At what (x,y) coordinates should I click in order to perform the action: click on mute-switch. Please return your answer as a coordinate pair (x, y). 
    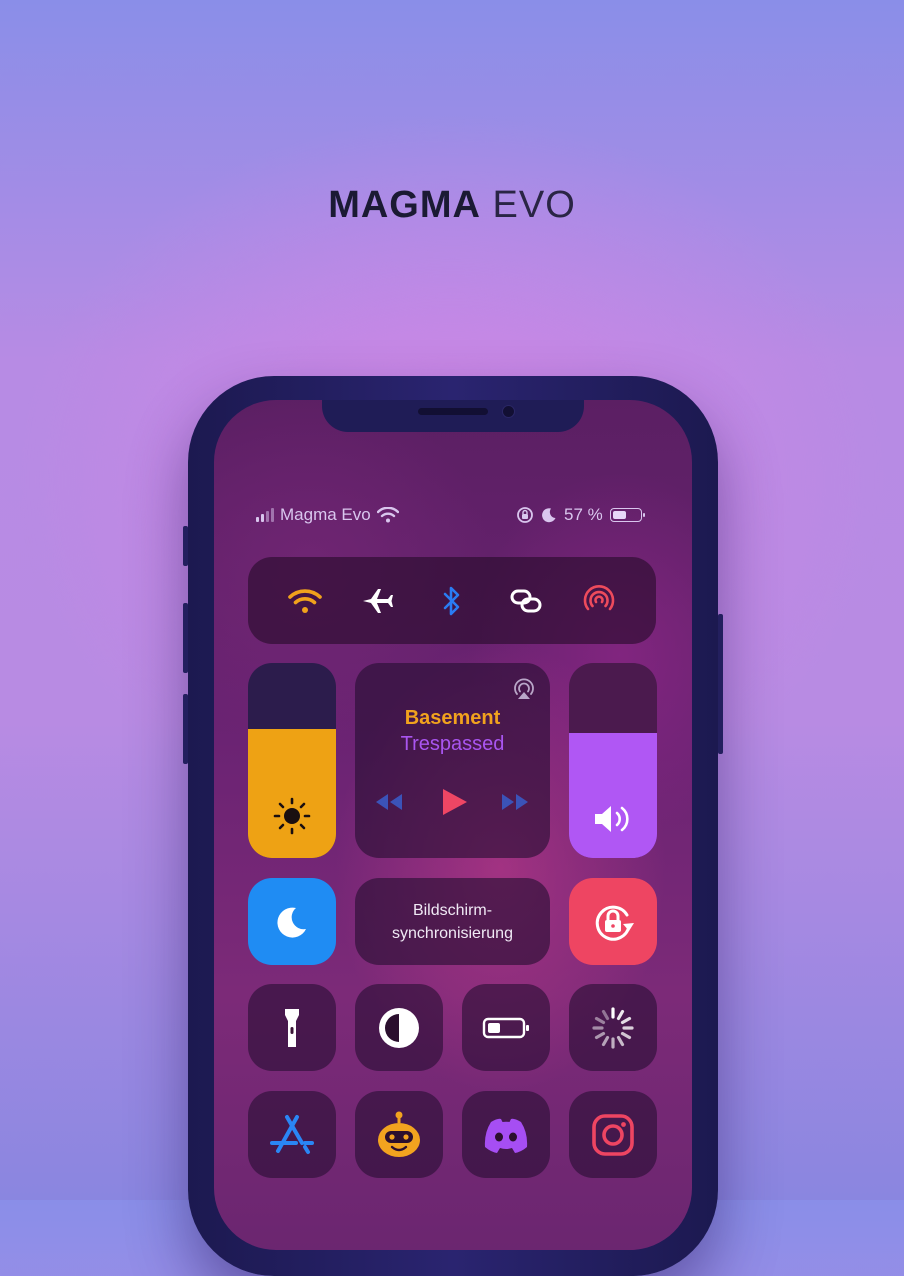
    Looking at the image, I should click on (185, 546).